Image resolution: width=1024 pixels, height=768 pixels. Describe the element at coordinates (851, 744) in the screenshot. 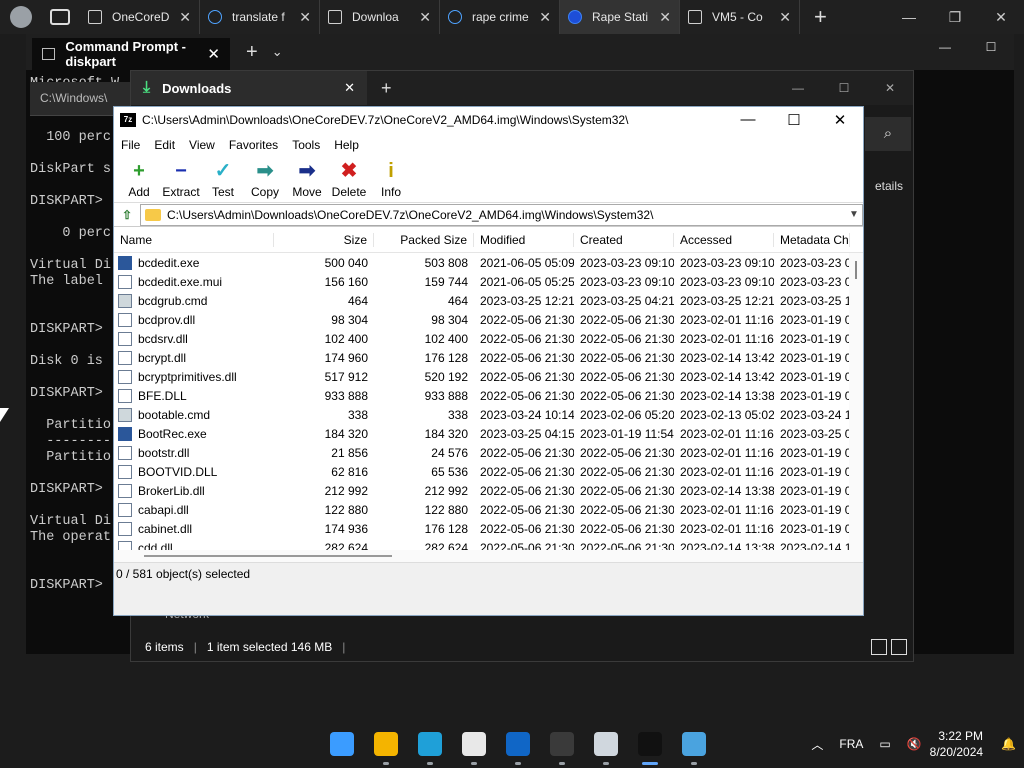

I see `language-indicator: FRA` at that location.